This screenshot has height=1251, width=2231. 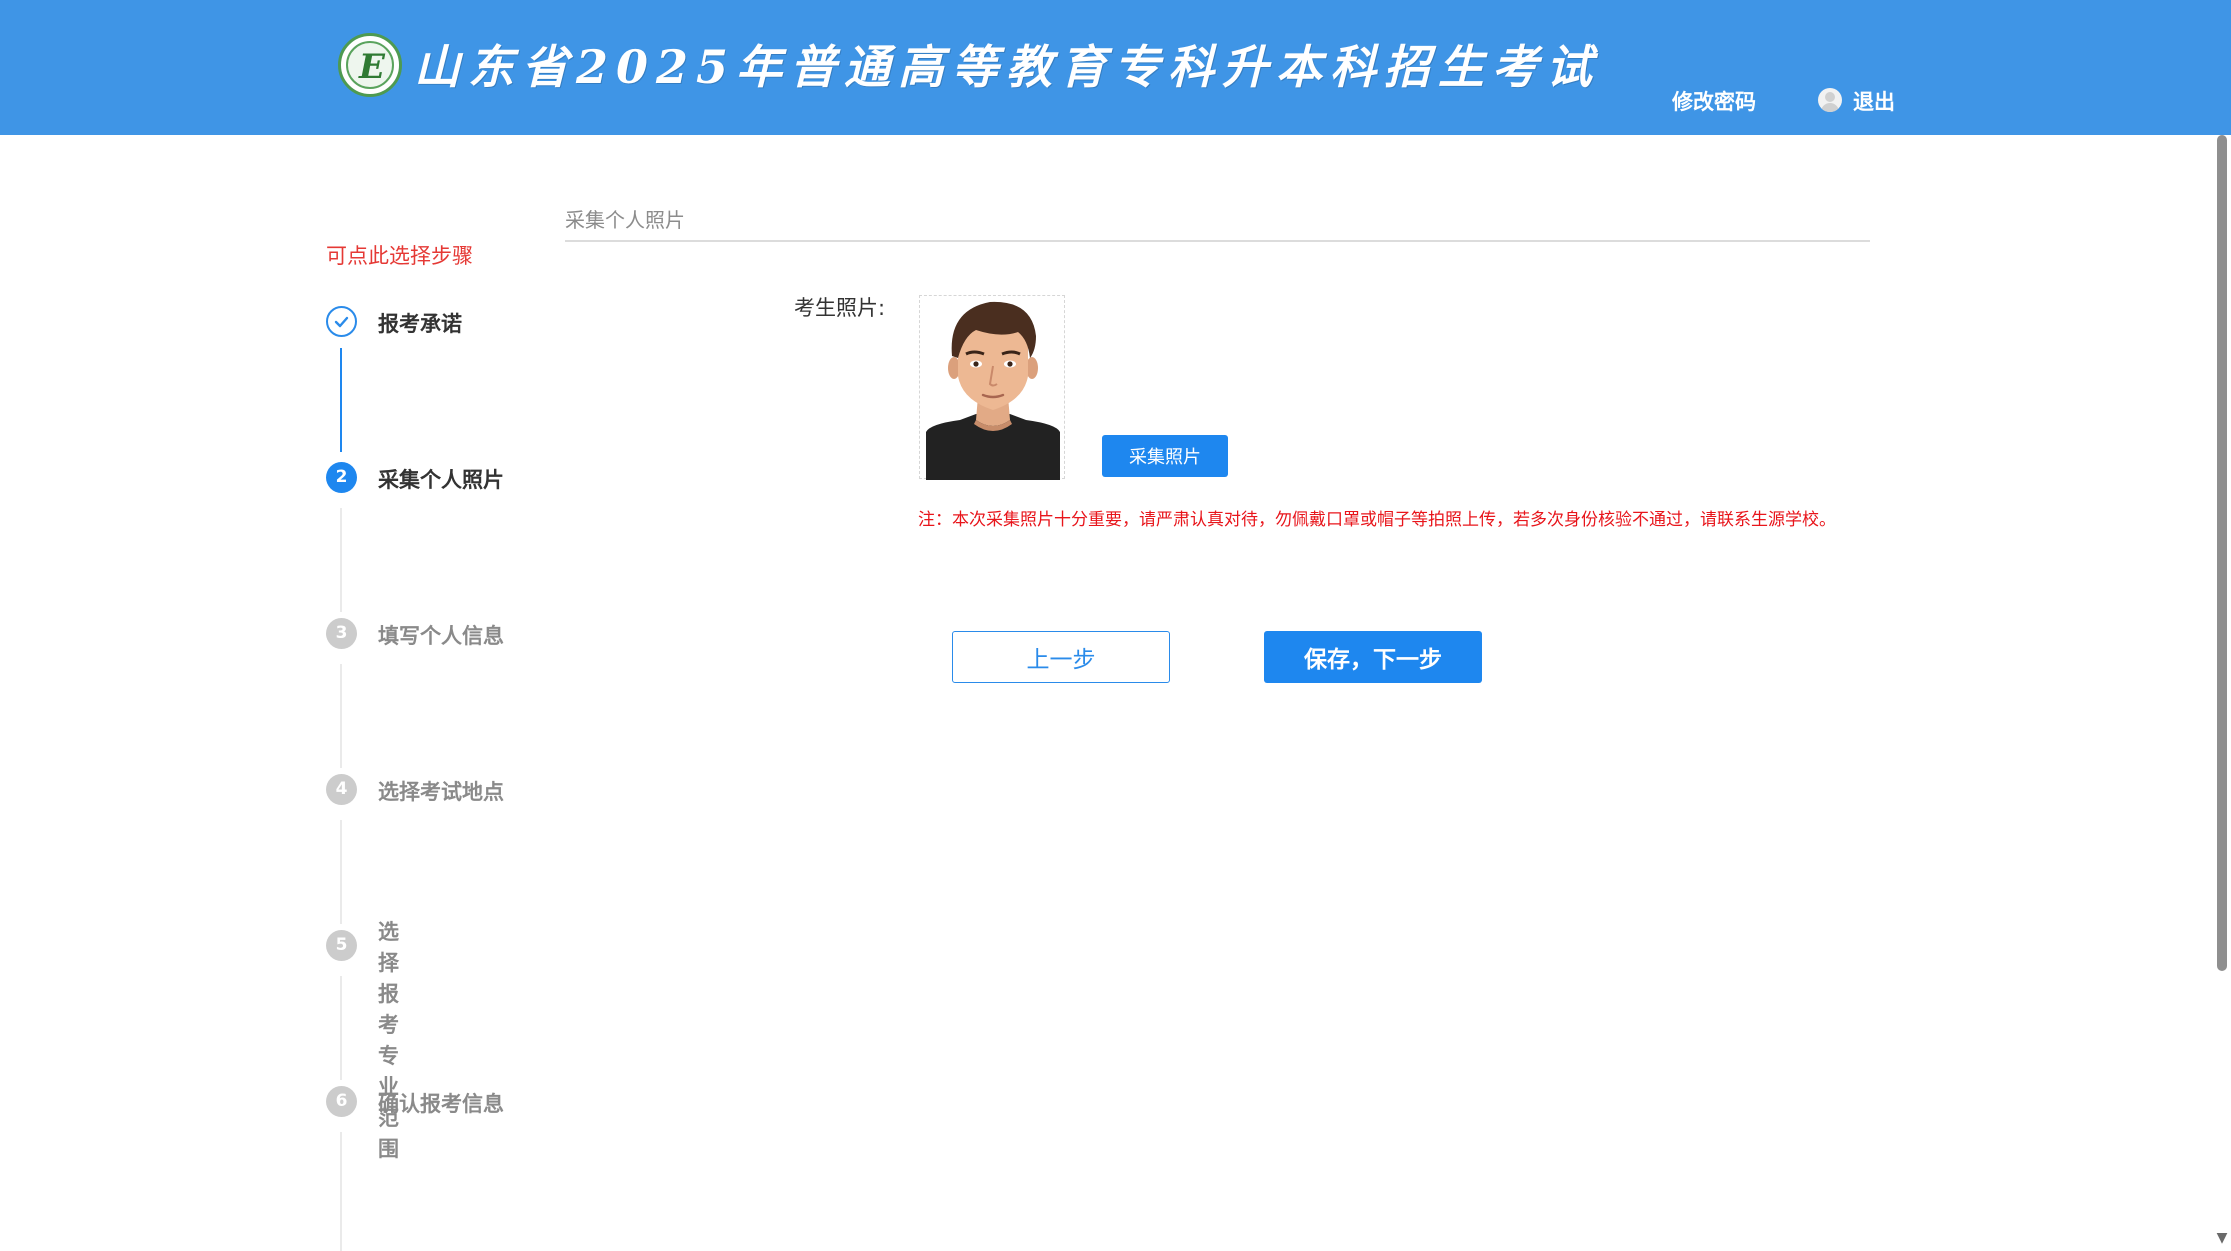 I want to click on exam-logo: E, so click(x=370, y=65).